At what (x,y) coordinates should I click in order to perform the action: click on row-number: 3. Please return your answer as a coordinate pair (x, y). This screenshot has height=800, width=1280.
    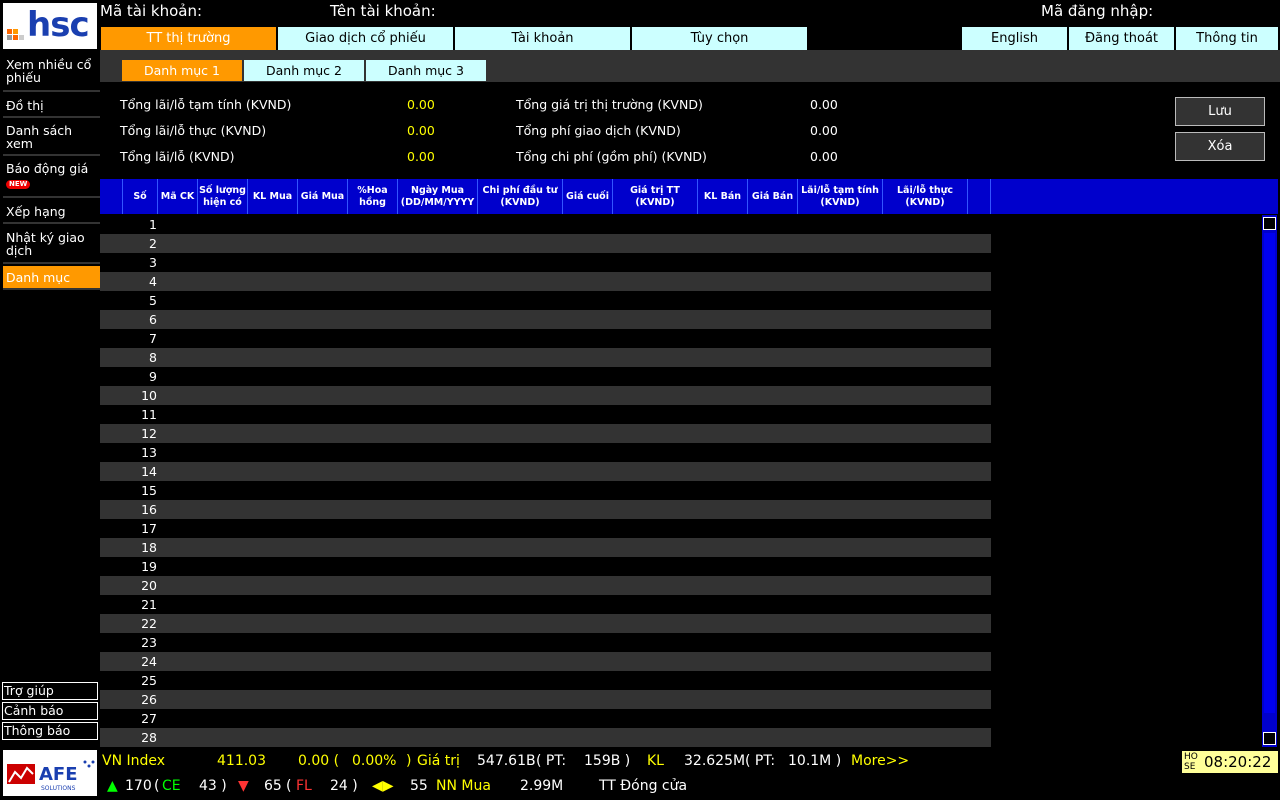
    Looking at the image, I should click on (153, 262).